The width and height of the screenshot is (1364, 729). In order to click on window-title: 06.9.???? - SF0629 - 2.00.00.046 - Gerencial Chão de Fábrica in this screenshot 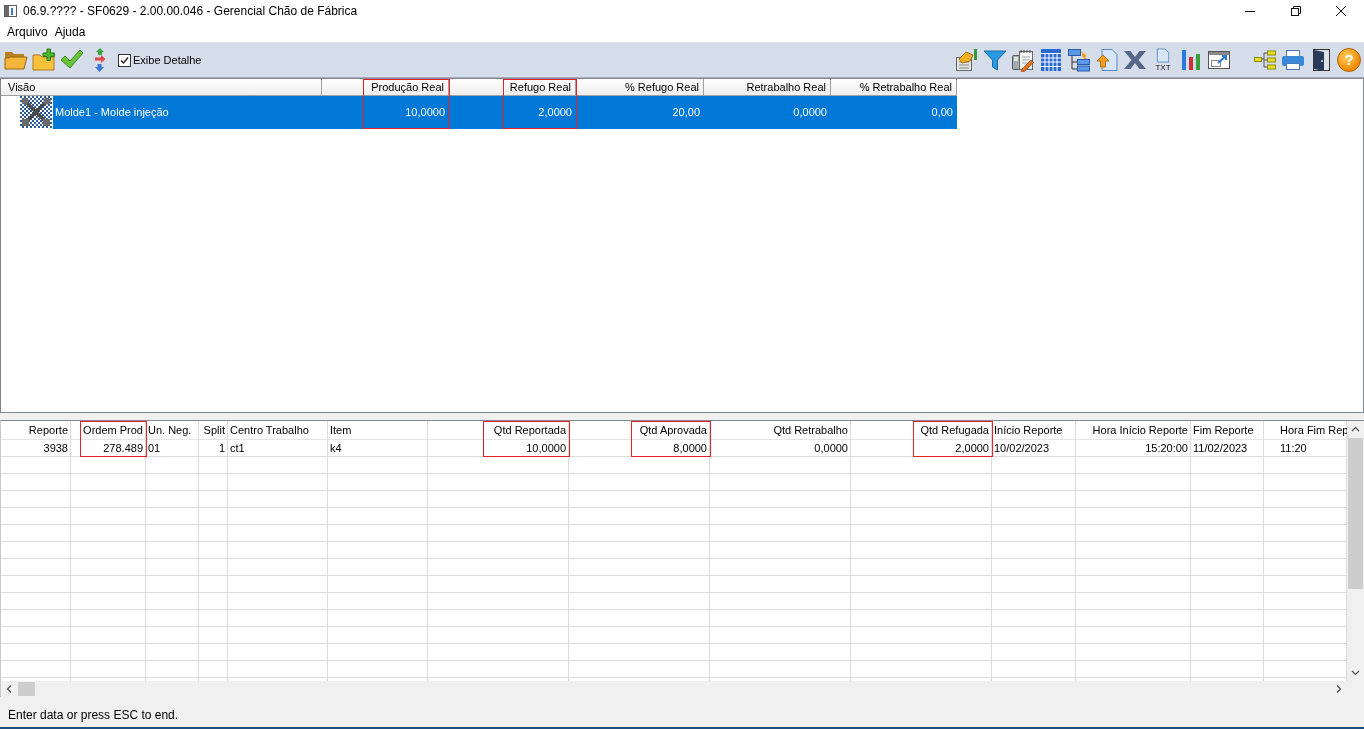, I will do `click(190, 11)`.